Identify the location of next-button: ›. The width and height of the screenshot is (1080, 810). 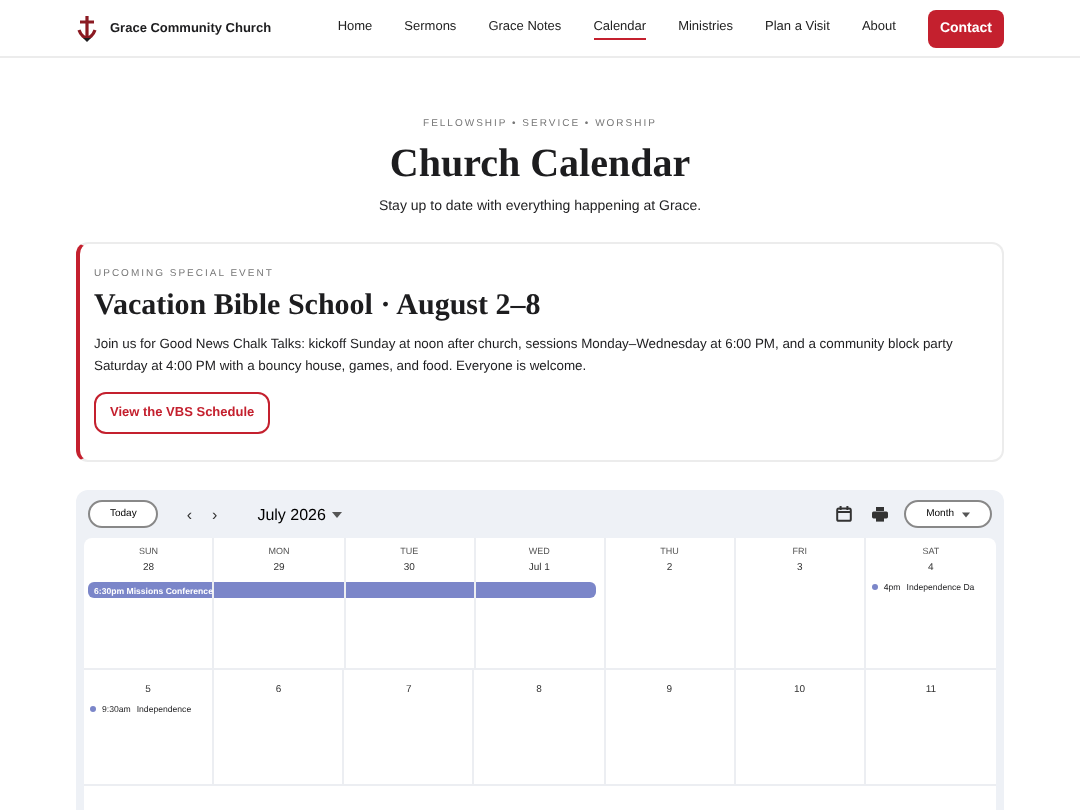
(215, 514).